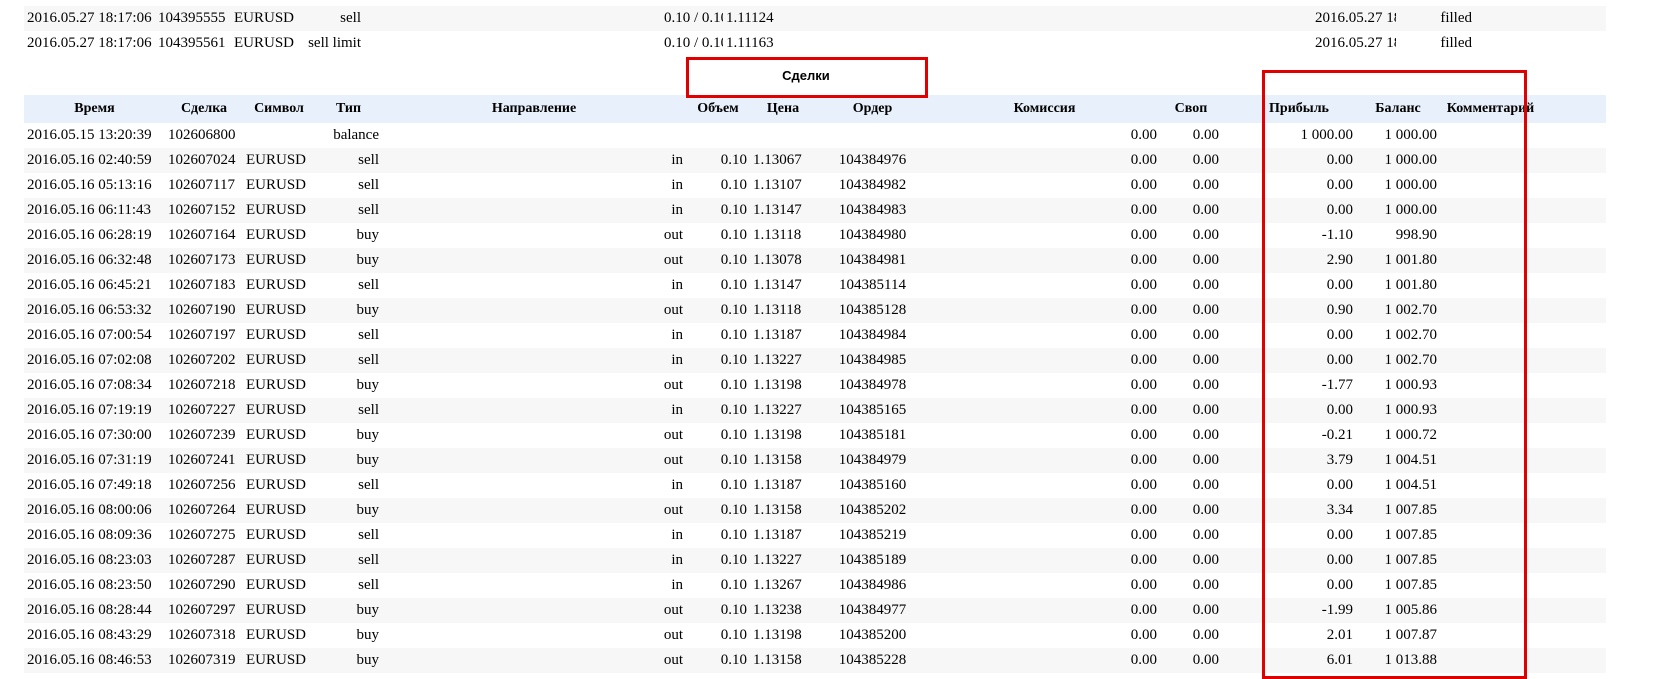  What do you see at coordinates (872, 410) in the screenshot?
I see `deal-order: 104385165` at bounding box center [872, 410].